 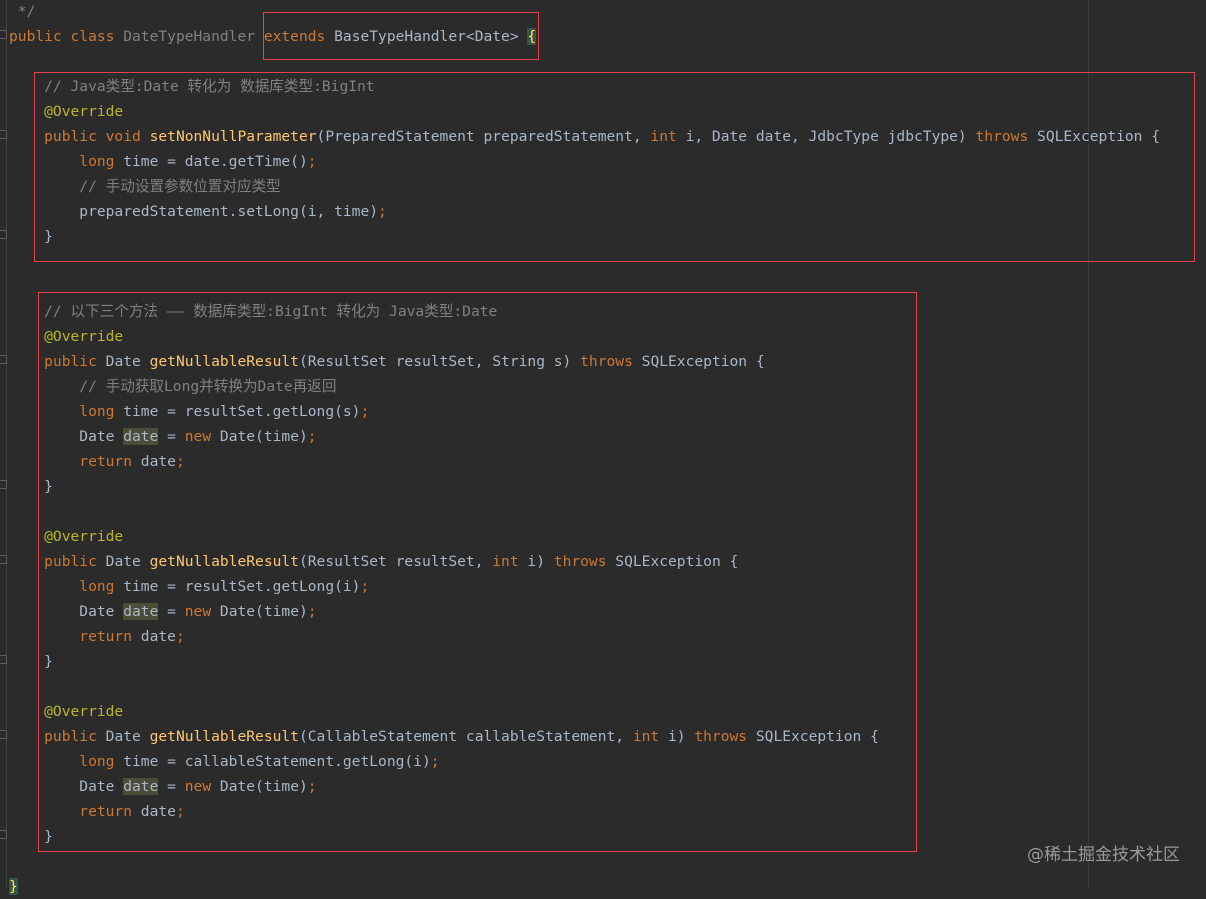 I want to click on code-line: preparedStatement.setLong(i, time);, so click(x=198, y=211).